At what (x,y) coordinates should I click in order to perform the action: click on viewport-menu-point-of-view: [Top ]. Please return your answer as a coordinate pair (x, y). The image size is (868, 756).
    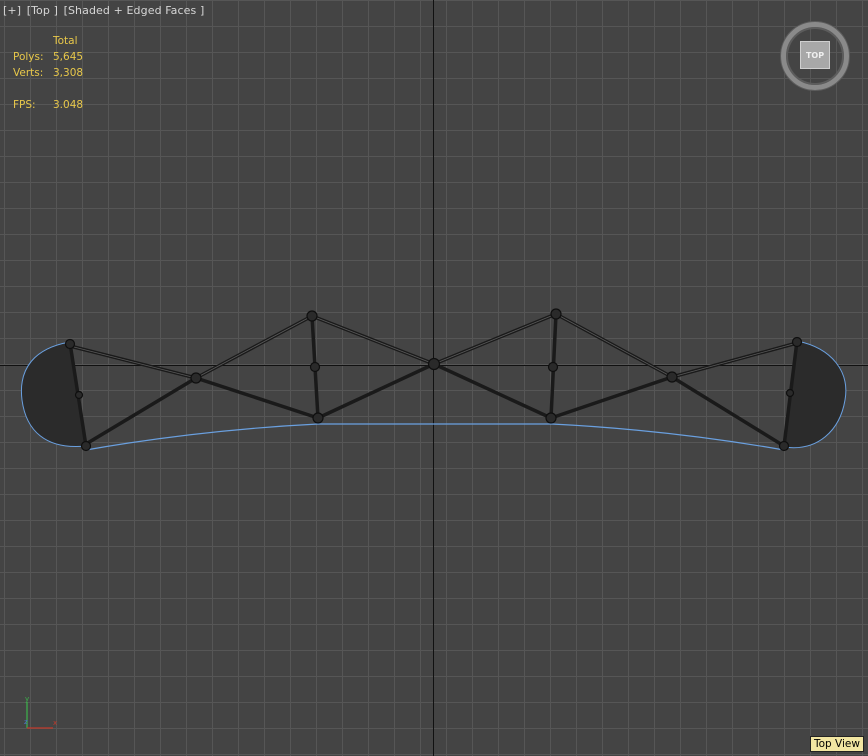
    Looking at the image, I should click on (42, 10).